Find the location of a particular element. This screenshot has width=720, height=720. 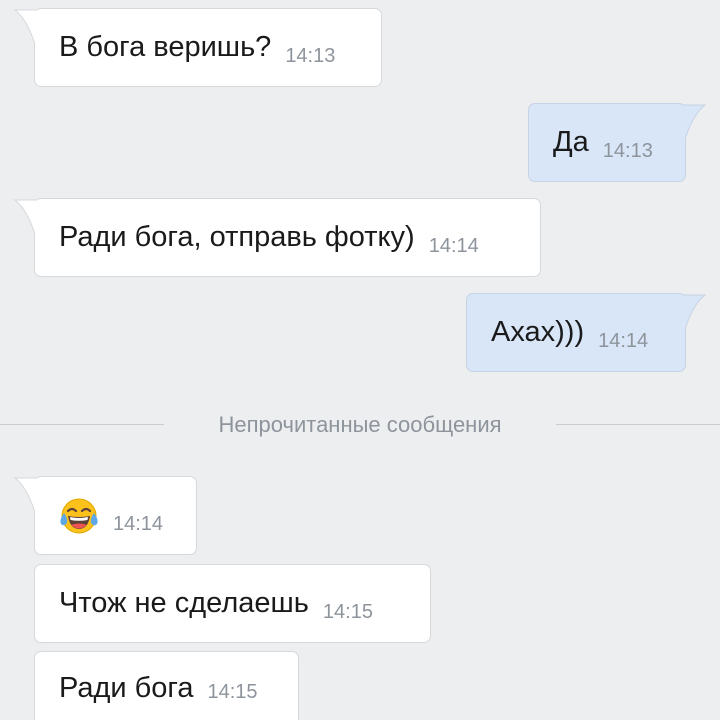

message-bubble-incoming: Ради бога 14:15 is located at coordinates (166, 685).